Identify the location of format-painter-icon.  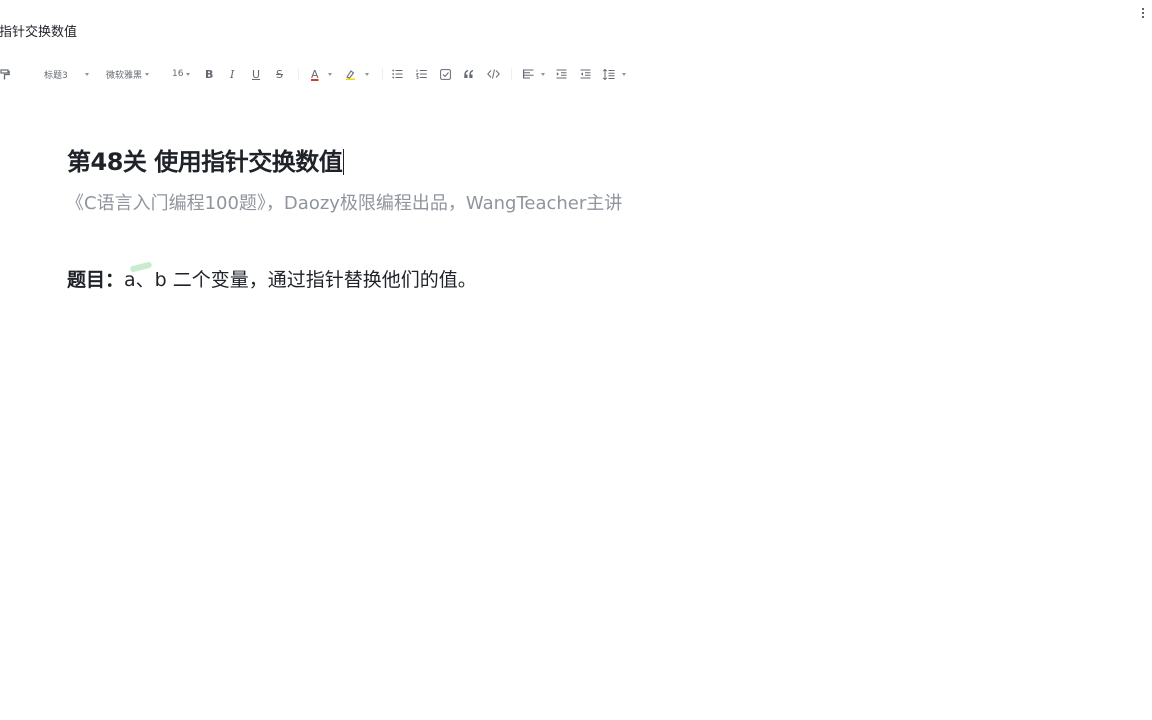
(5, 73).